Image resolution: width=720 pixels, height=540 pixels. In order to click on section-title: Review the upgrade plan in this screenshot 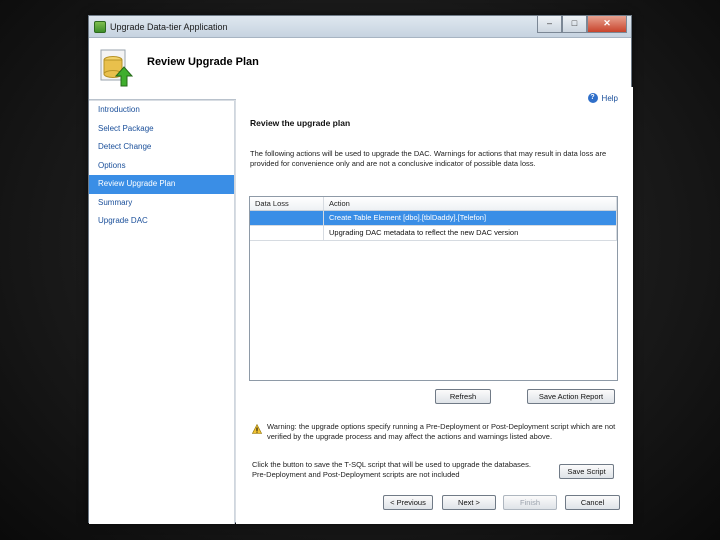, I will do `click(300, 123)`.